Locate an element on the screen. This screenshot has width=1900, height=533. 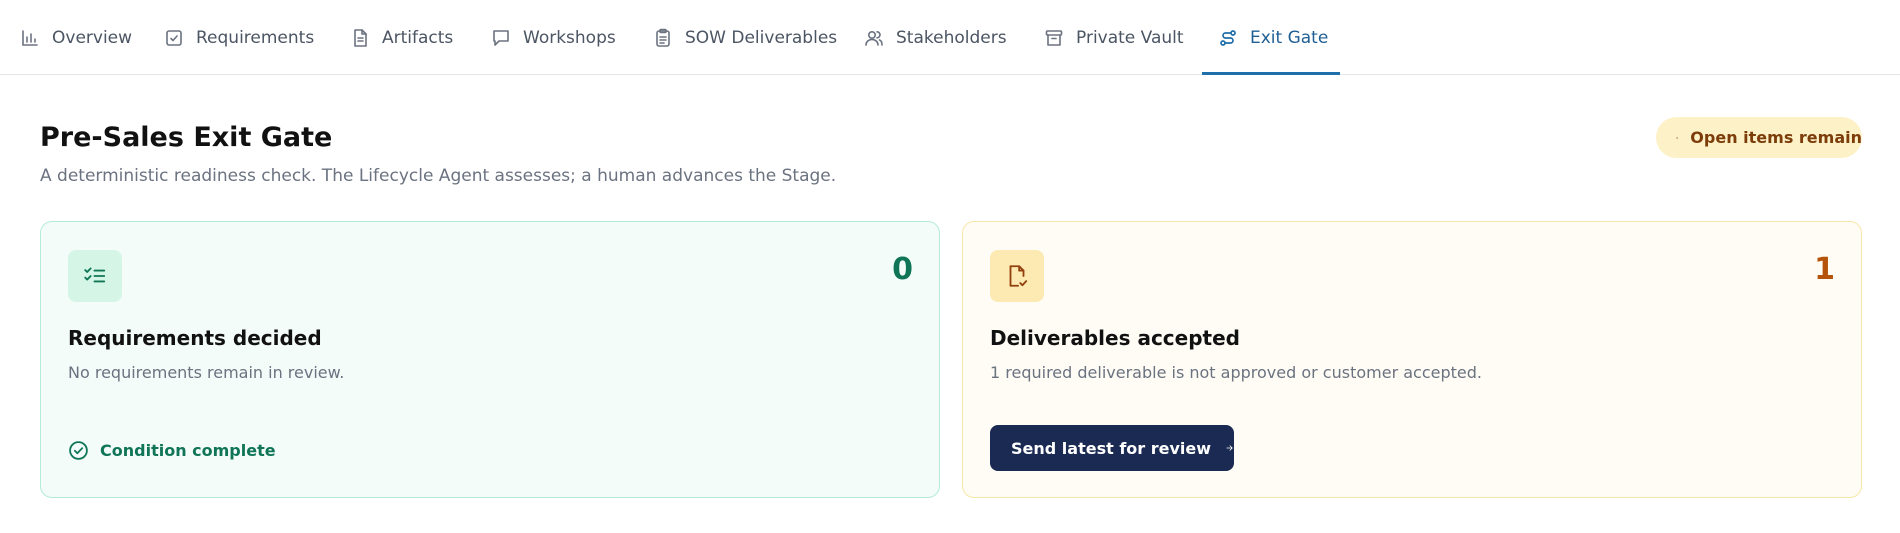
tab-requirements: Requirements is located at coordinates (239, 37).